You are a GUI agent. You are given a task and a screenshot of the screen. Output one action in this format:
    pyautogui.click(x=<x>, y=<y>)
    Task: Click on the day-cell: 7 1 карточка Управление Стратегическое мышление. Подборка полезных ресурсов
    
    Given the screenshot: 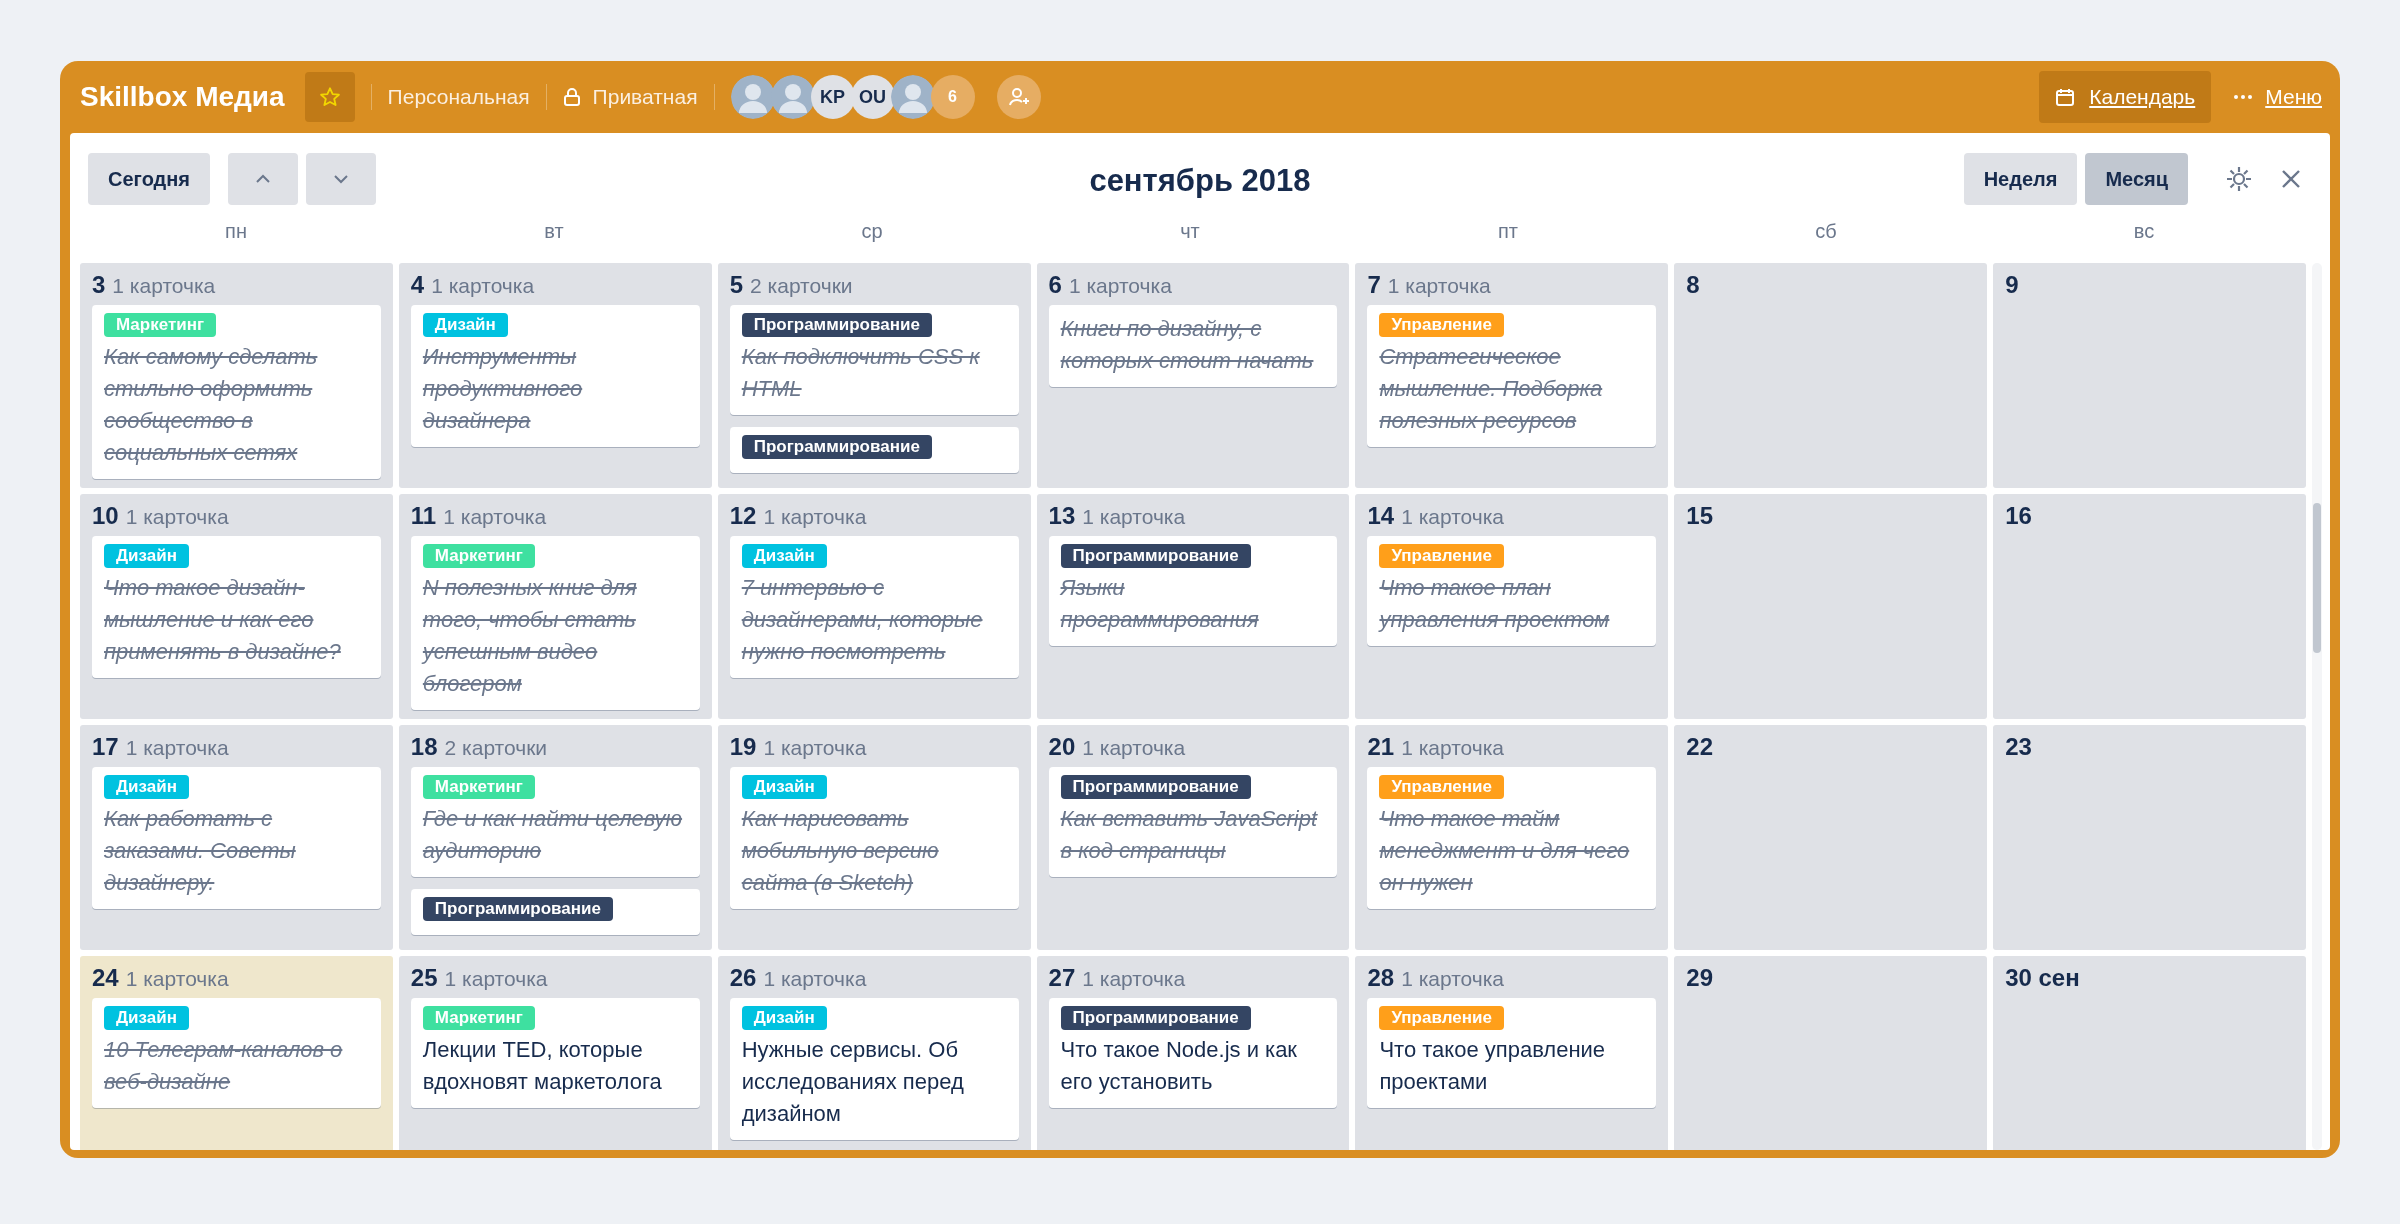 What is the action you would take?
    pyautogui.click(x=1512, y=375)
    